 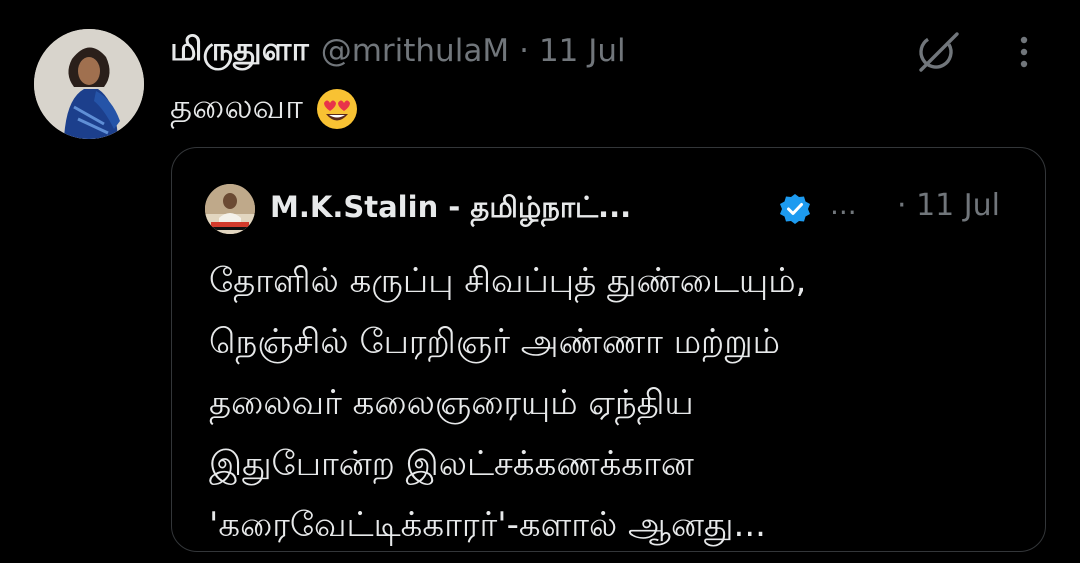 What do you see at coordinates (239, 51) in the screenshot?
I see `author-display-name: மிருதுளா` at bounding box center [239, 51].